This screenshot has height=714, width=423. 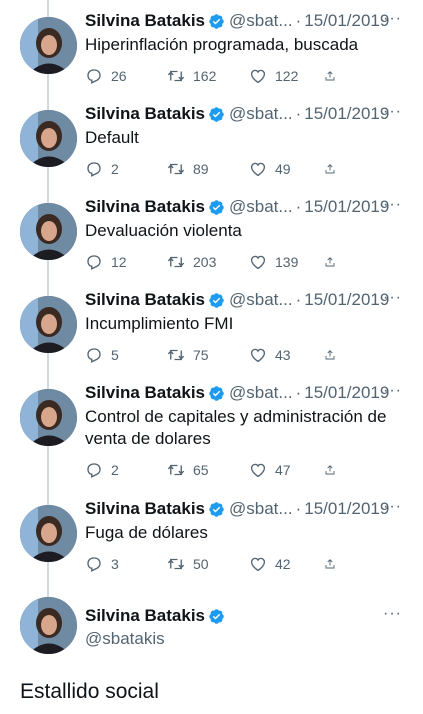 I want to click on tweet-text: Incumplimiento FMI, so click(x=159, y=323).